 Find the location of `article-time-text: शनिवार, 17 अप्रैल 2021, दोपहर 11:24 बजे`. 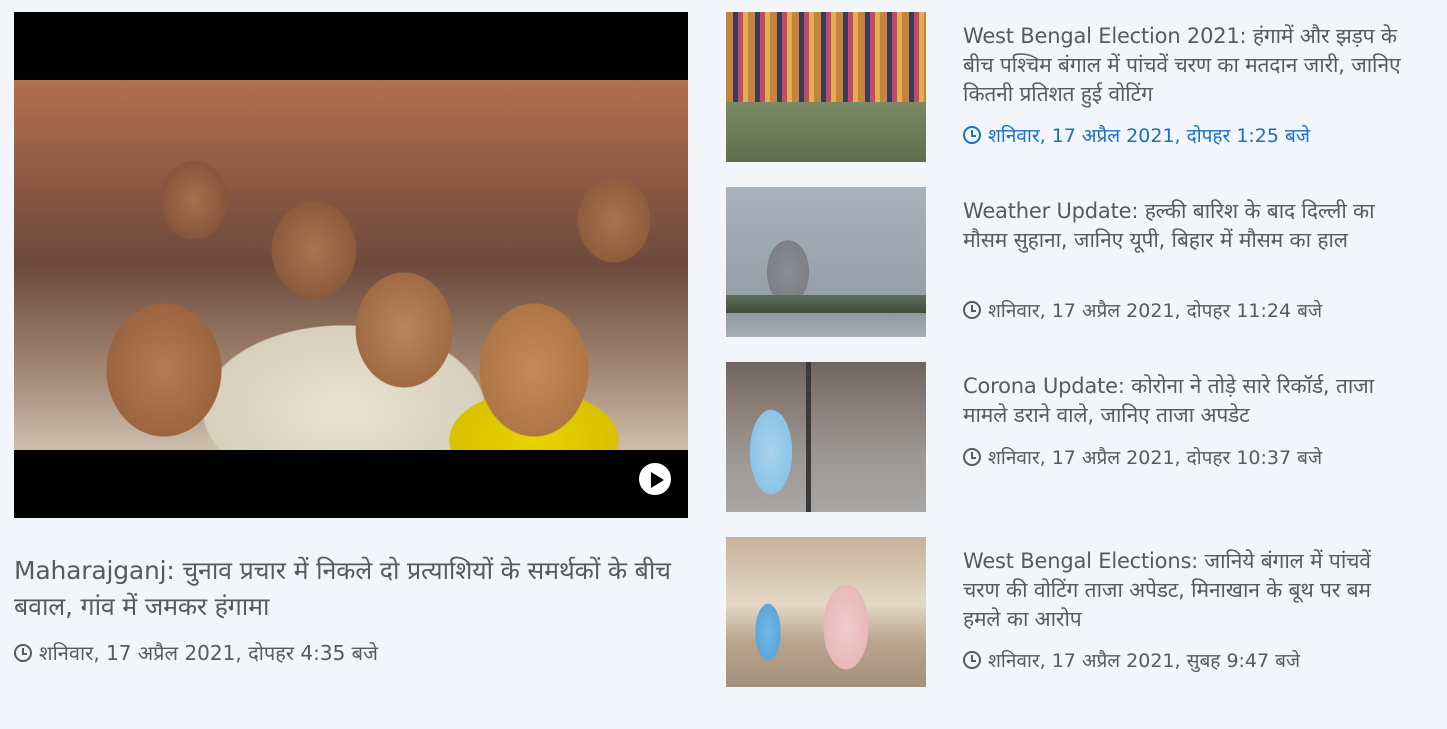

article-time-text: शनिवार, 17 अप्रैल 2021, दोपहर 11:24 बजे is located at coordinates (1155, 311).